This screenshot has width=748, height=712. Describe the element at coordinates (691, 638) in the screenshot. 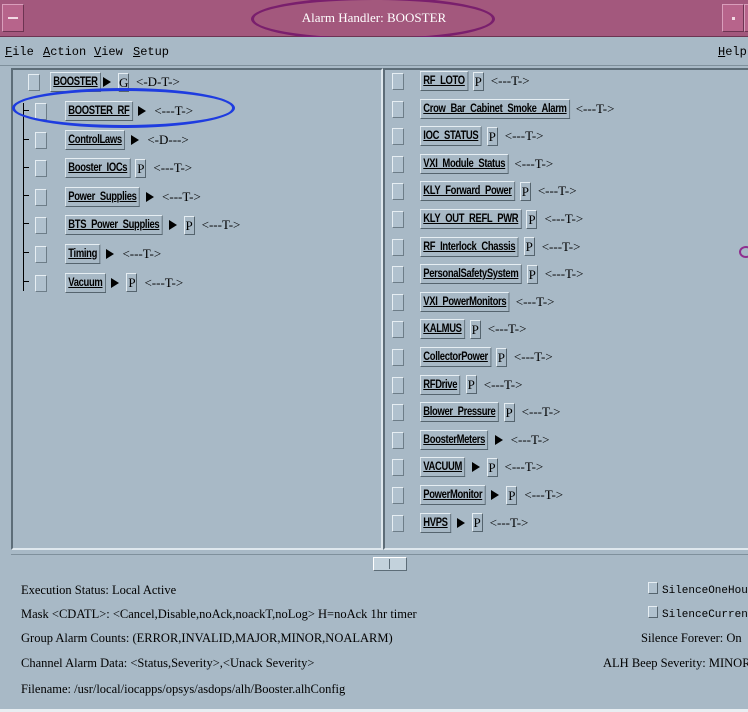

I see `silence-forever: Silence Forever: On` at that location.